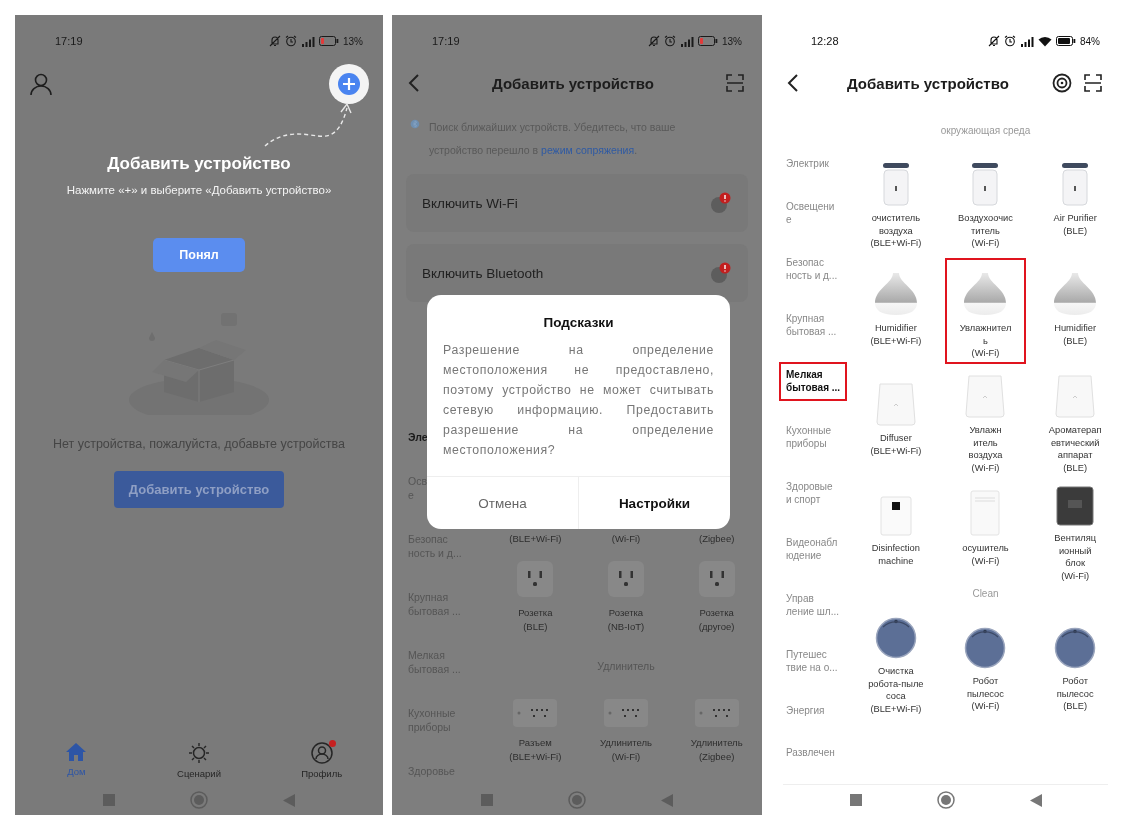 This screenshot has height=815, width=1126. Describe the element at coordinates (825, 41) in the screenshot. I see `status-time: 12:28` at that location.